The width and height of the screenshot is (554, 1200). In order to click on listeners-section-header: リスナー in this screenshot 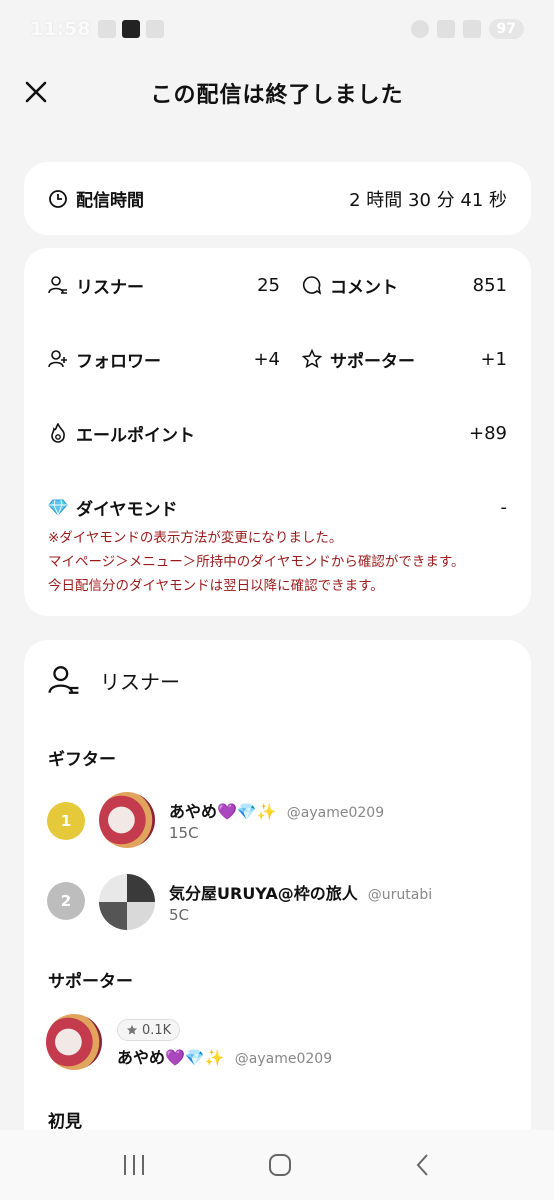, I will do `click(114, 680)`.